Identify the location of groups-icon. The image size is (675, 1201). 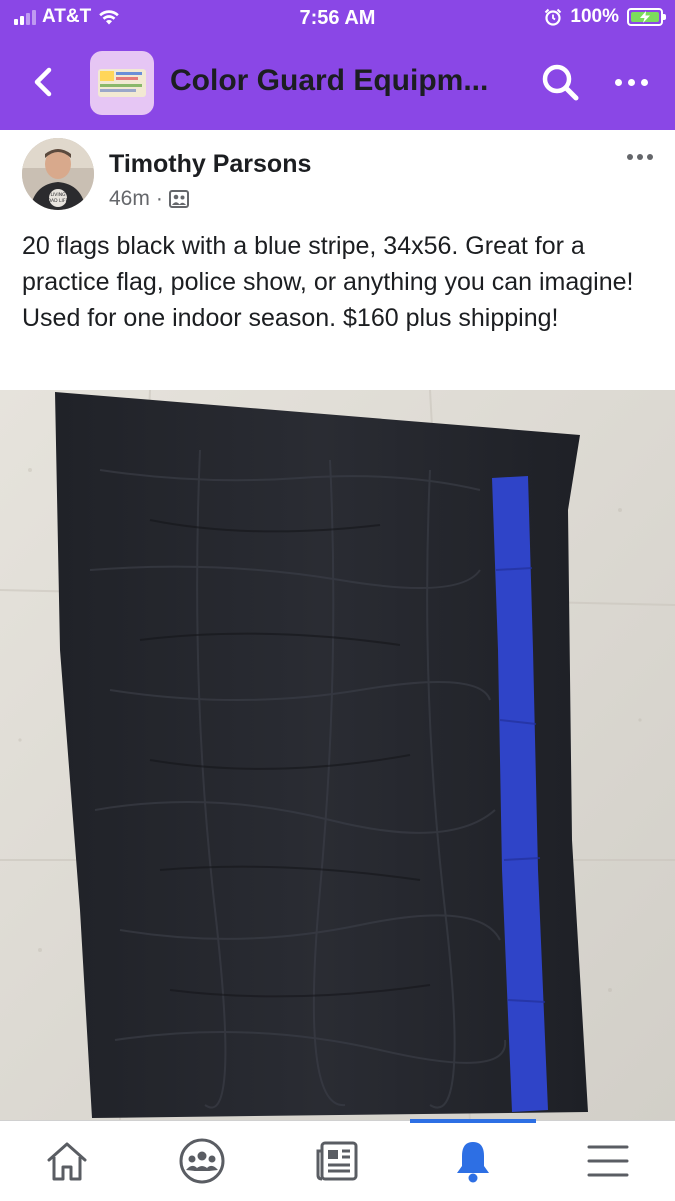
(202, 1161).